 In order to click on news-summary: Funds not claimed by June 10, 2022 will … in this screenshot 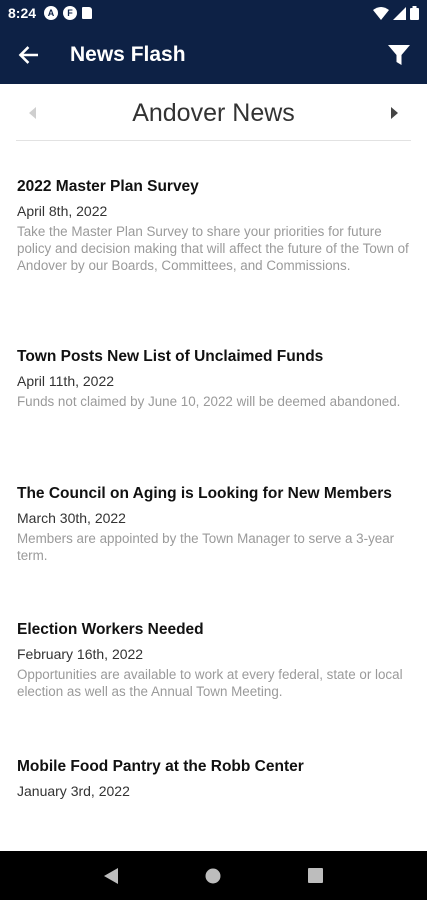, I will do `click(209, 401)`.